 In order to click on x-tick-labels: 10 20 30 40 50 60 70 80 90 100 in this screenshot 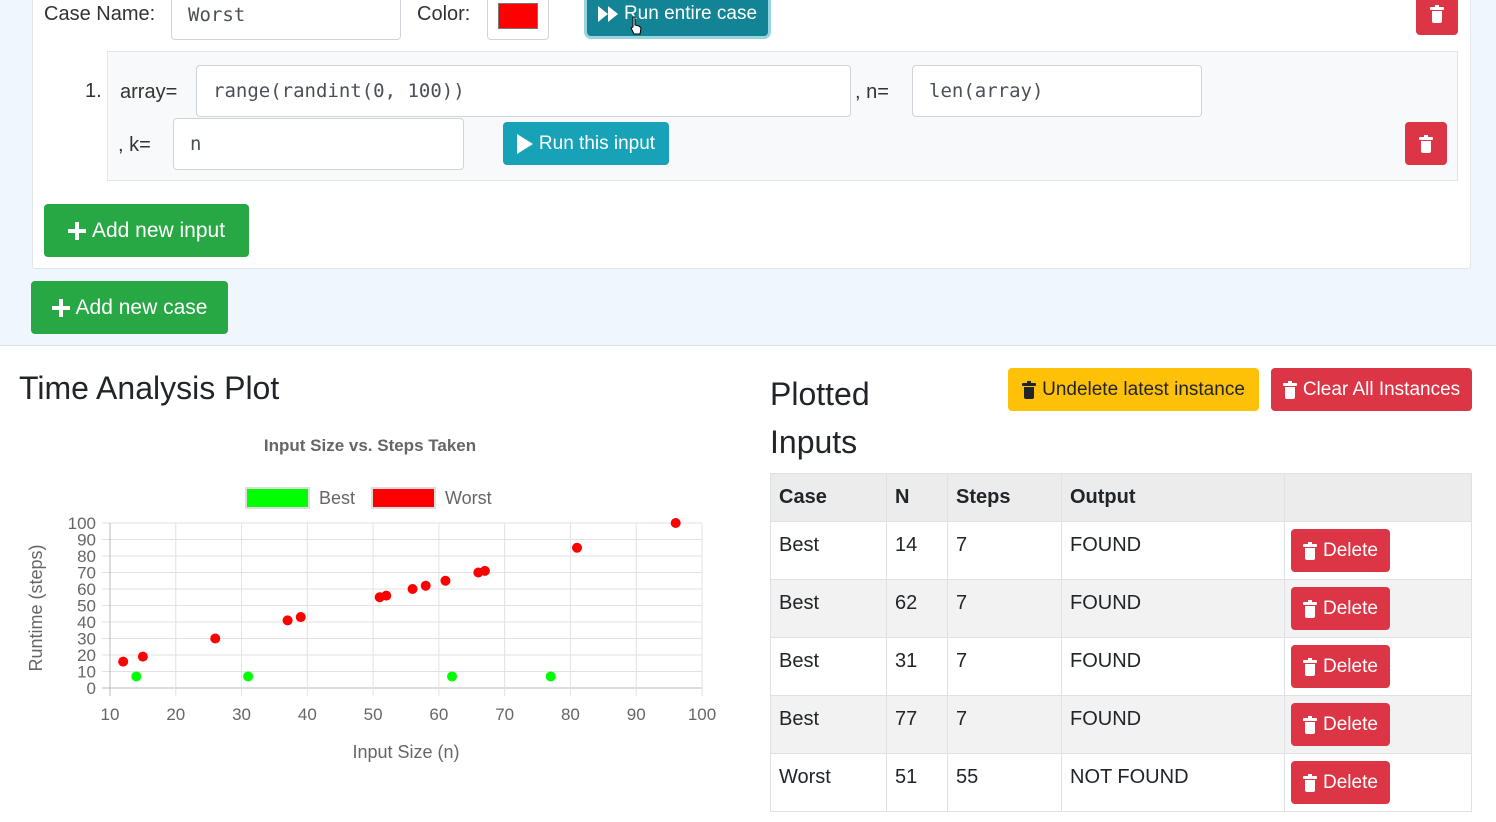, I will do `click(409, 714)`.